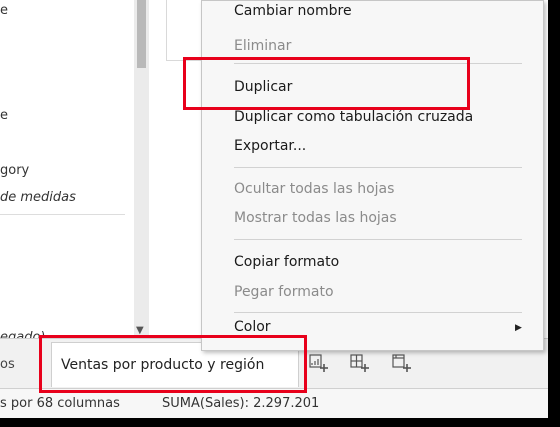 The height and width of the screenshot is (427, 560). I want to click on sidebar-scrollbar: ▼, so click(141, 169).